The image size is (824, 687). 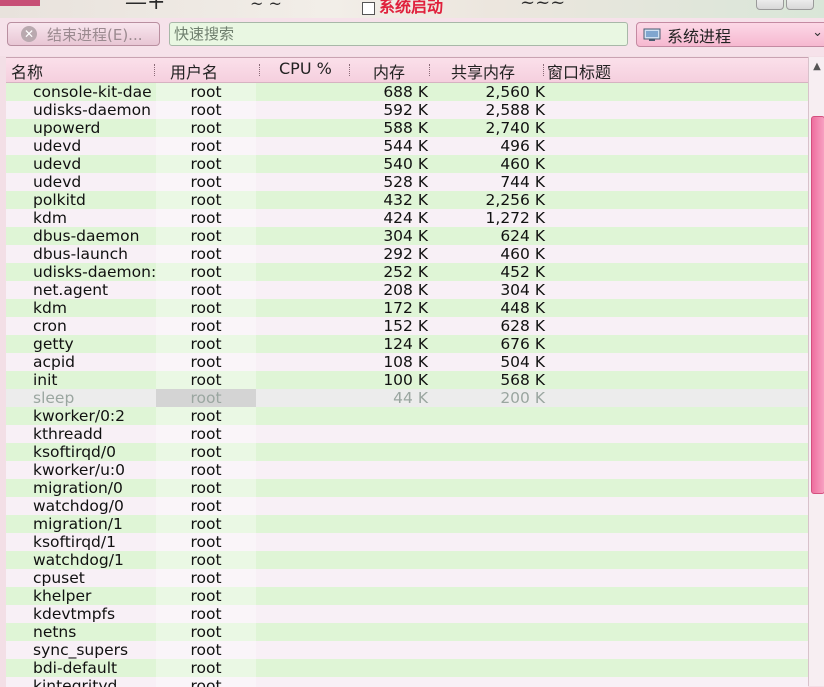 I want to click on process-name-cell: dbus-daemon, so click(x=86, y=236).